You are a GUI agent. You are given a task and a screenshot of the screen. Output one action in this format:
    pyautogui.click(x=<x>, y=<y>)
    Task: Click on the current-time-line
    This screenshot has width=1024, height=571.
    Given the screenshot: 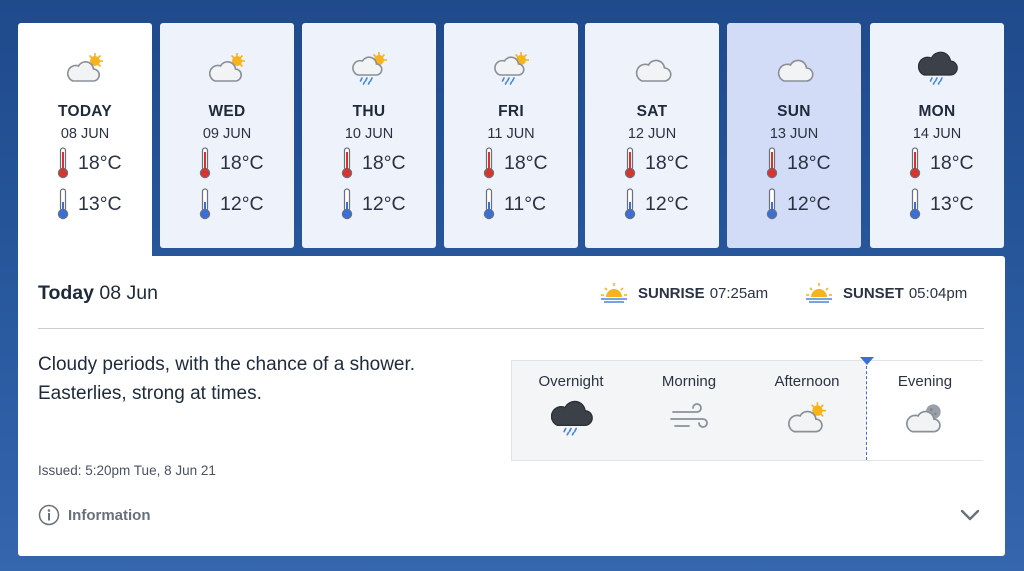 What is the action you would take?
    pyautogui.click(x=866, y=410)
    